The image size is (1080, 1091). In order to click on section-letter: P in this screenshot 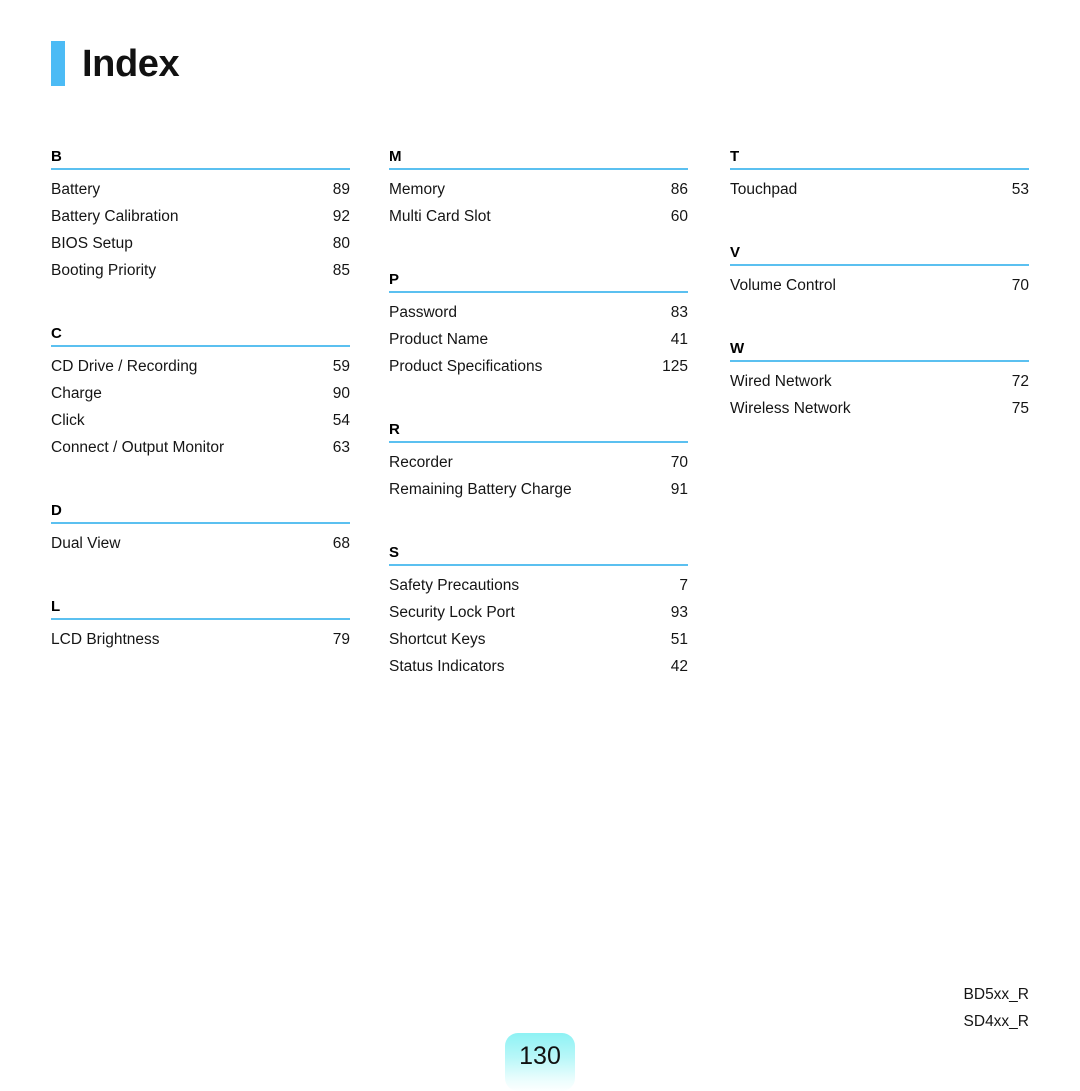, I will do `click(394, 279)`.